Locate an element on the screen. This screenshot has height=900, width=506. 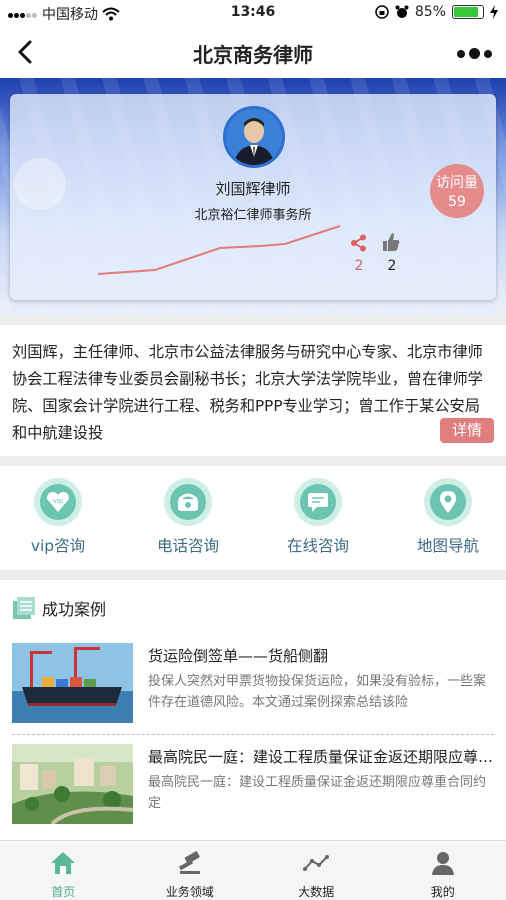
trend-icon is located at coordinates (316, 863).